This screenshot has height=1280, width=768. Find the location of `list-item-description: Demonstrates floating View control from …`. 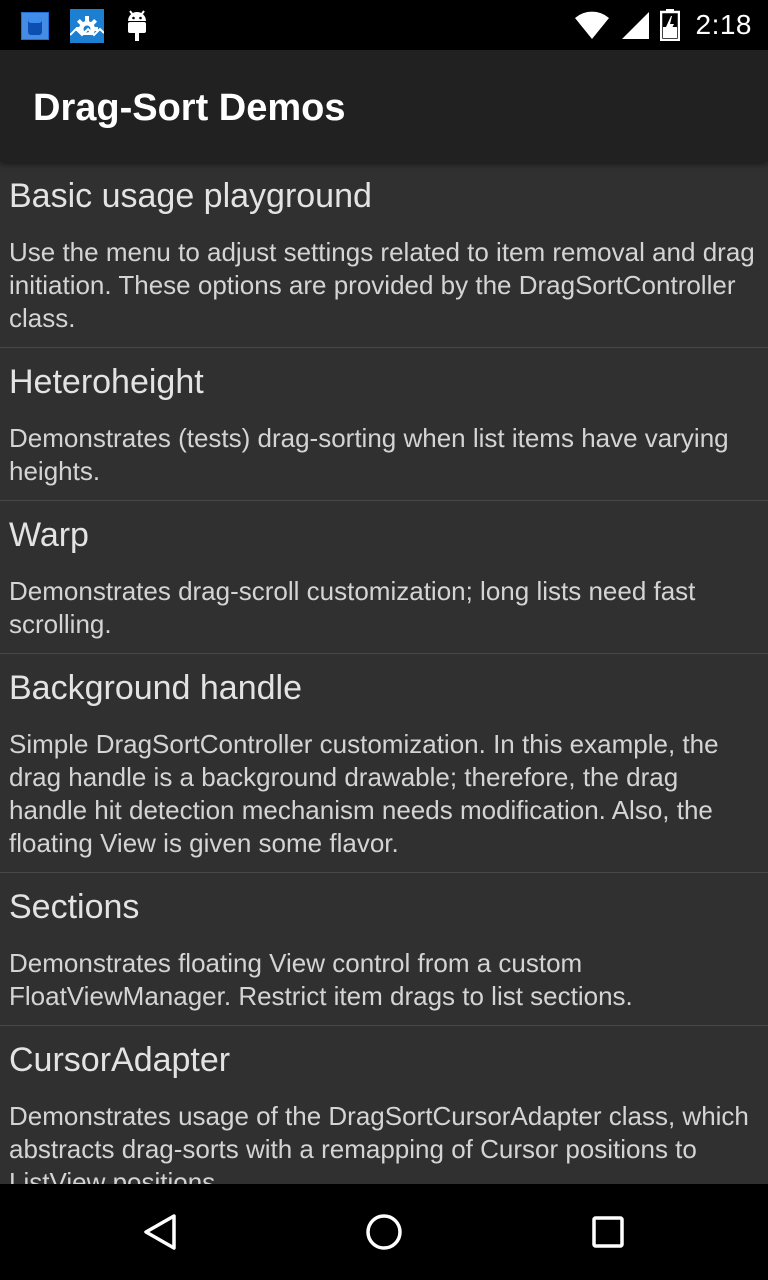

list-item-description: Demonstrates floating View control from … is located at coordinates (321, 979).